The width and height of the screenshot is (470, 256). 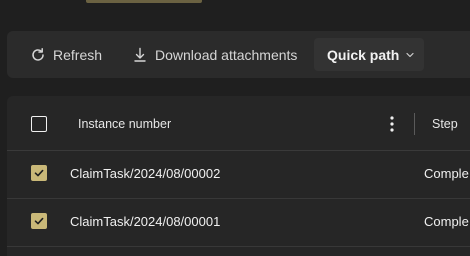 I want to click on quick-path-button: Quick path, so click(x=369, y=54).